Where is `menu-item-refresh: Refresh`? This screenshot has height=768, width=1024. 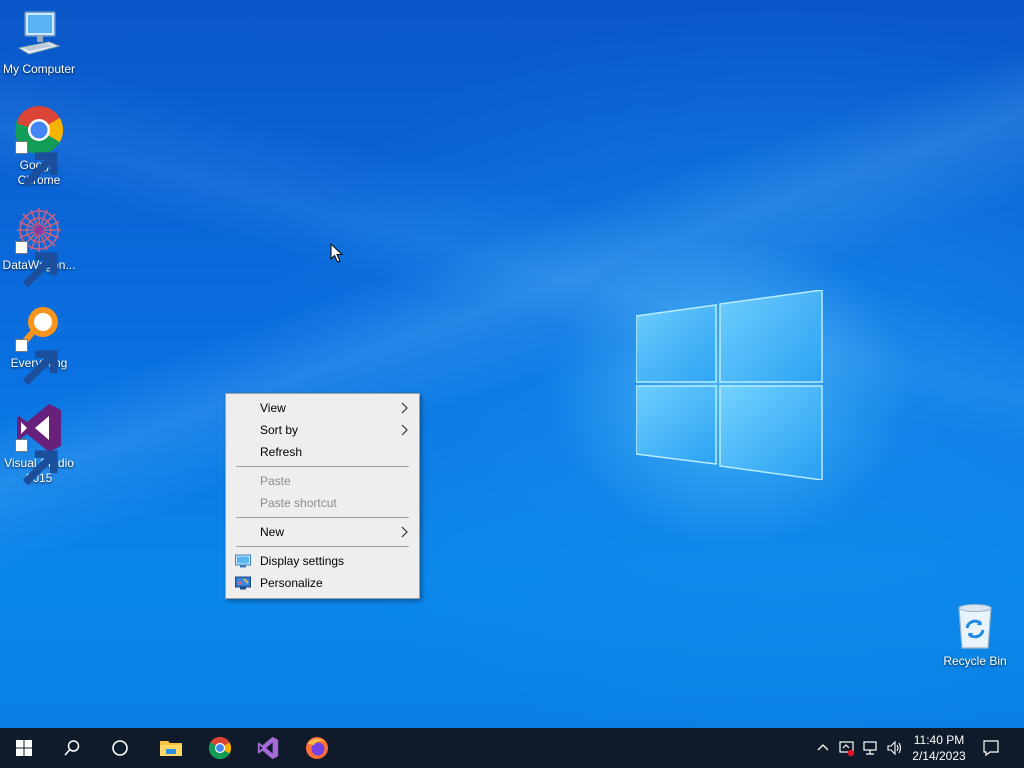 menu-item-refresh: Refresh is located at coordinates (322, 452).